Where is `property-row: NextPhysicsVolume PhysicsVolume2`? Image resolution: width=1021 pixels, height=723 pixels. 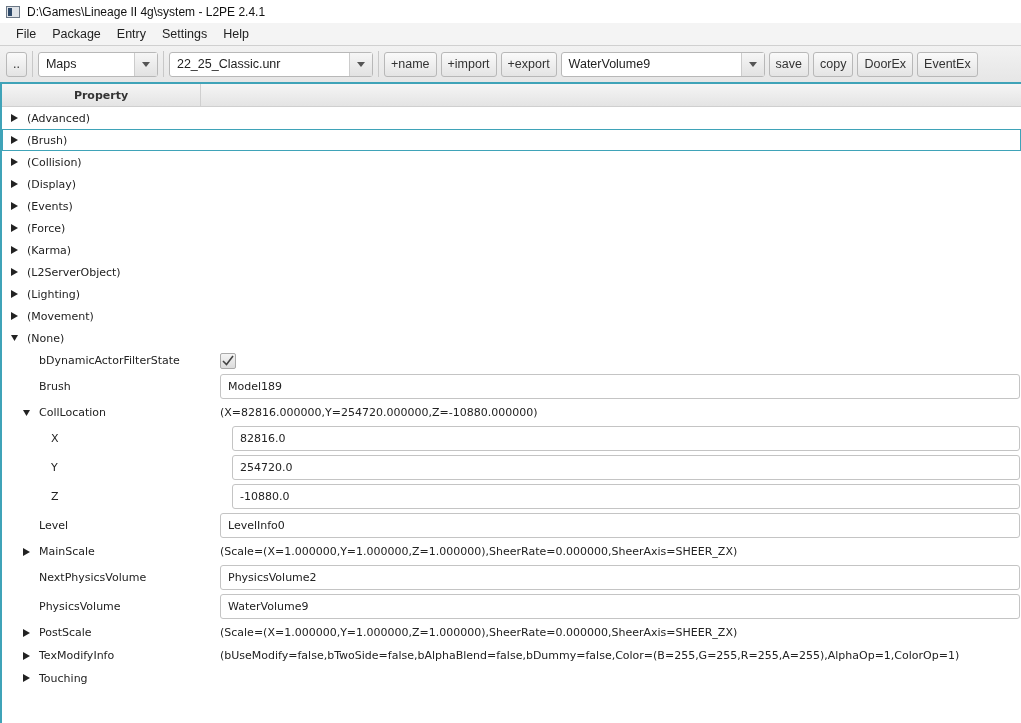 property-row: NextPhysicsVolume PhysicsVolume2 is located at coordinates (511, 577).